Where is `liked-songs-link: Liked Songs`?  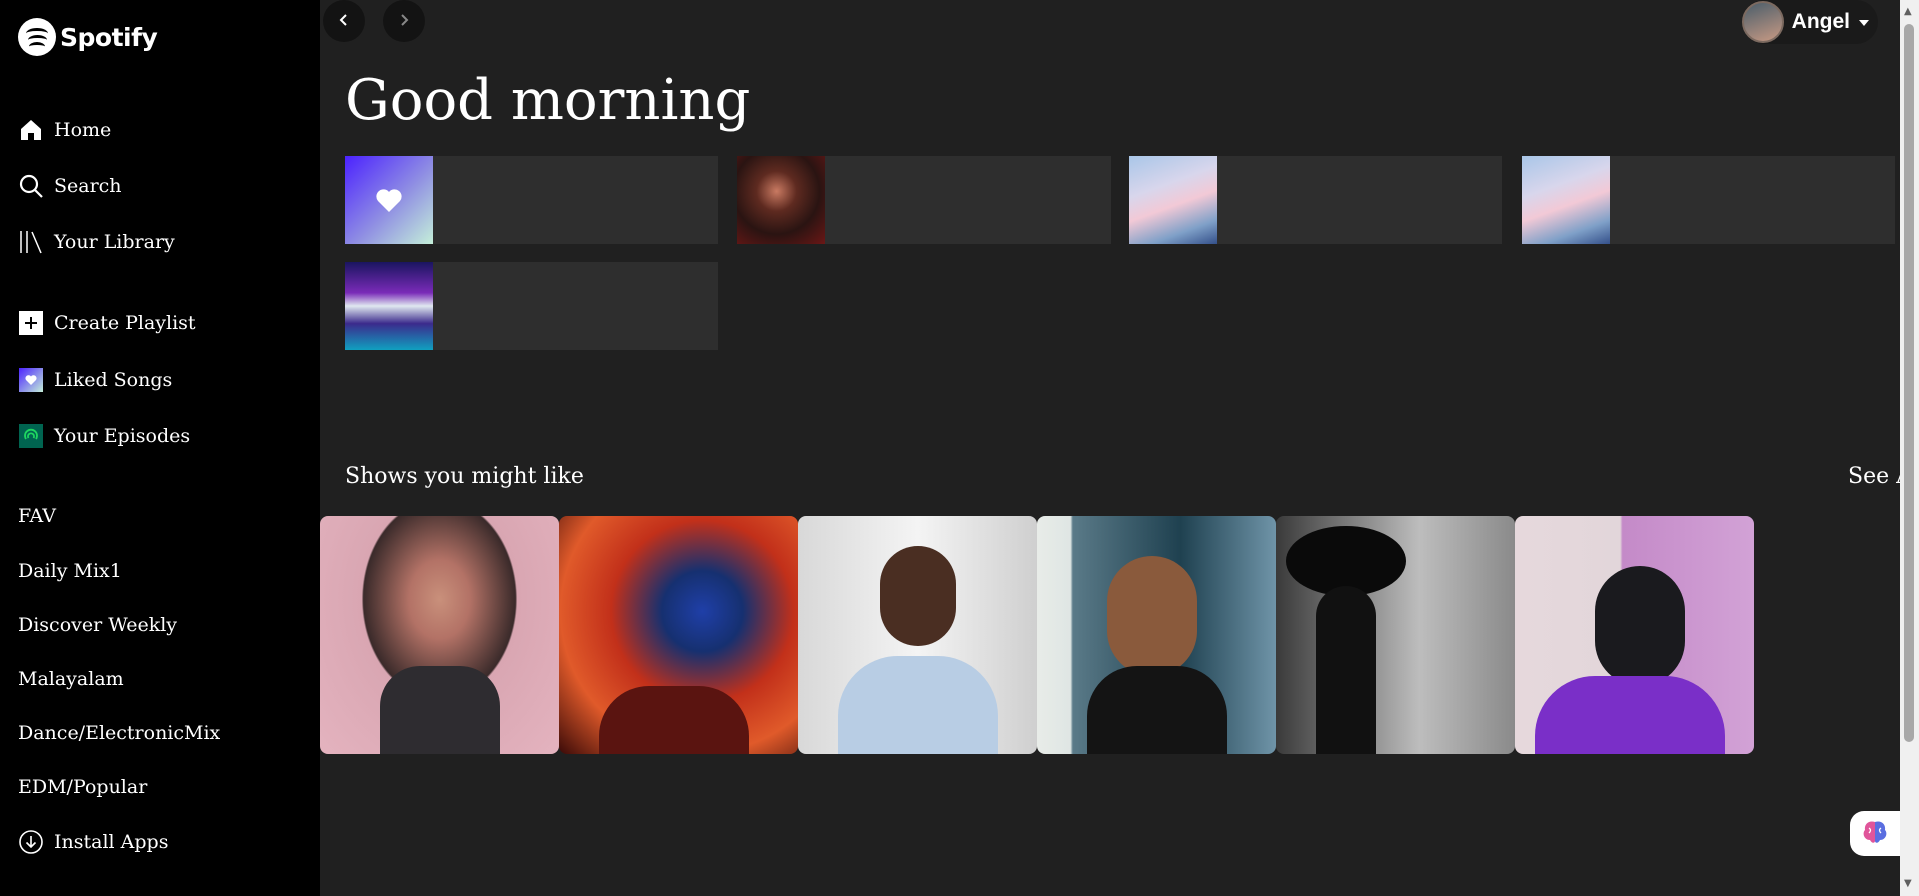 liked-songs-link: Liked Songs is located at coordinates (95, 380).